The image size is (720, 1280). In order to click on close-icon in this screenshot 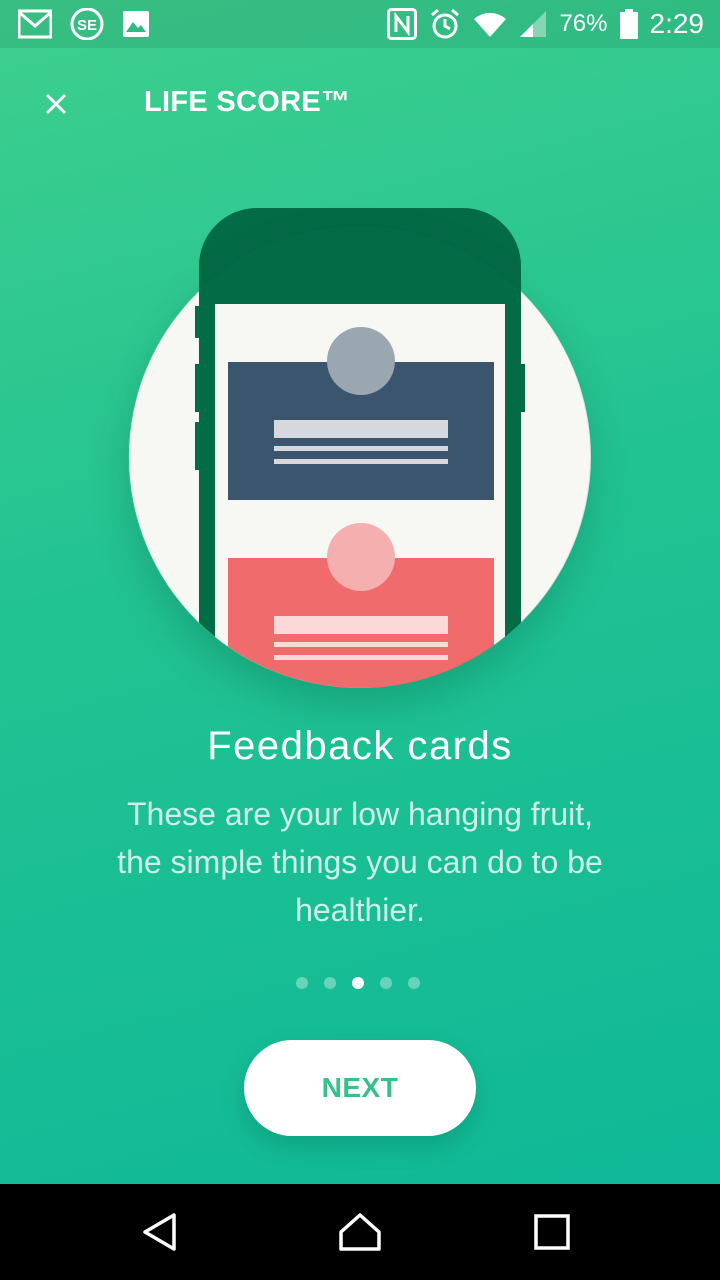, I will do `click(56, 104)`.